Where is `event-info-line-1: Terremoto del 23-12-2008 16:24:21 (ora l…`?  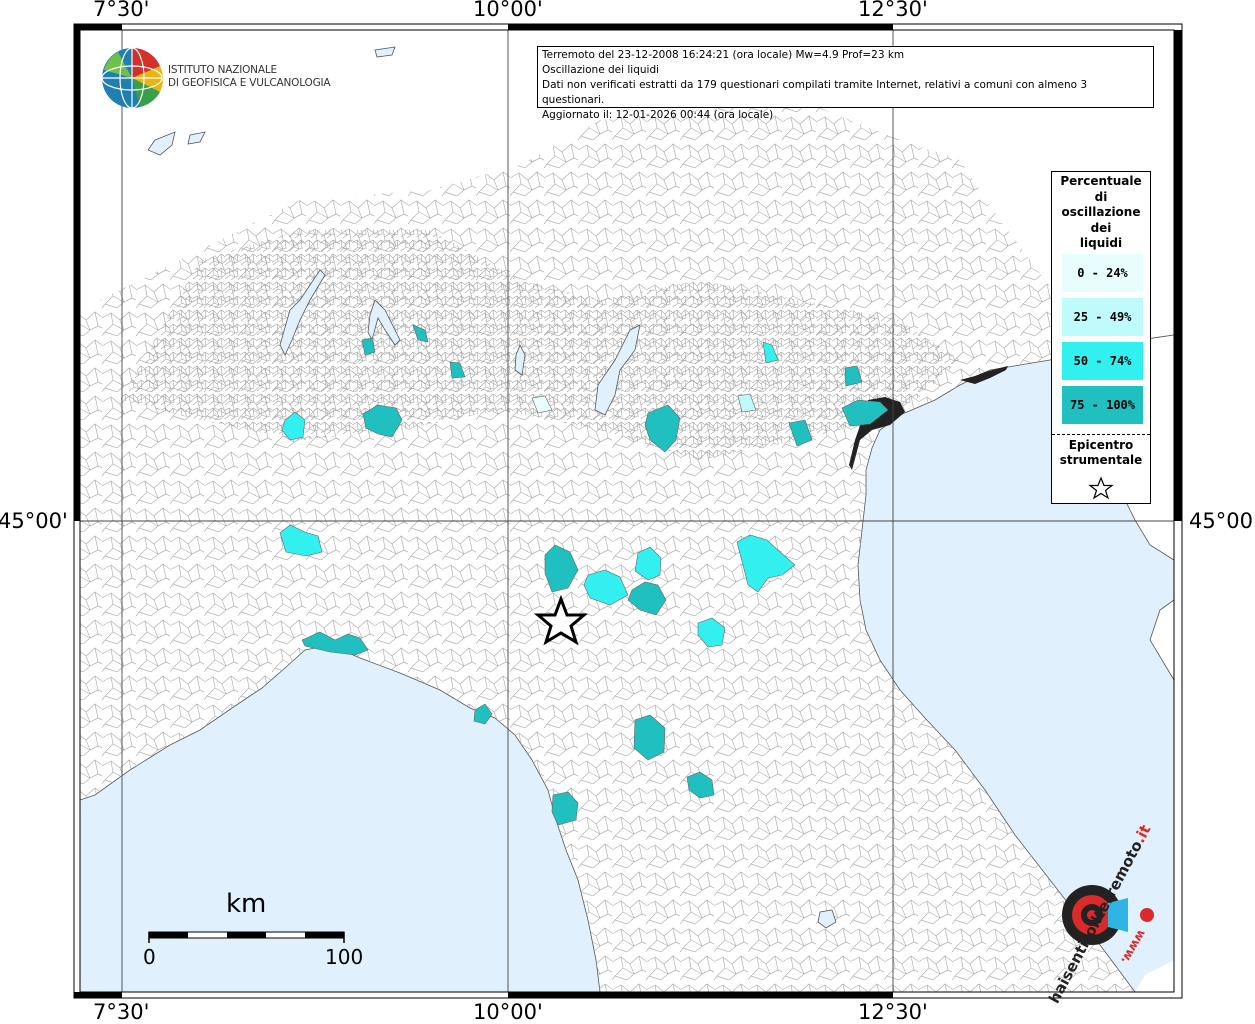
event-info-line-1: Terremoto del 23-12-2008 16:24:21 (ora l… is located at coordinates (723, 55).